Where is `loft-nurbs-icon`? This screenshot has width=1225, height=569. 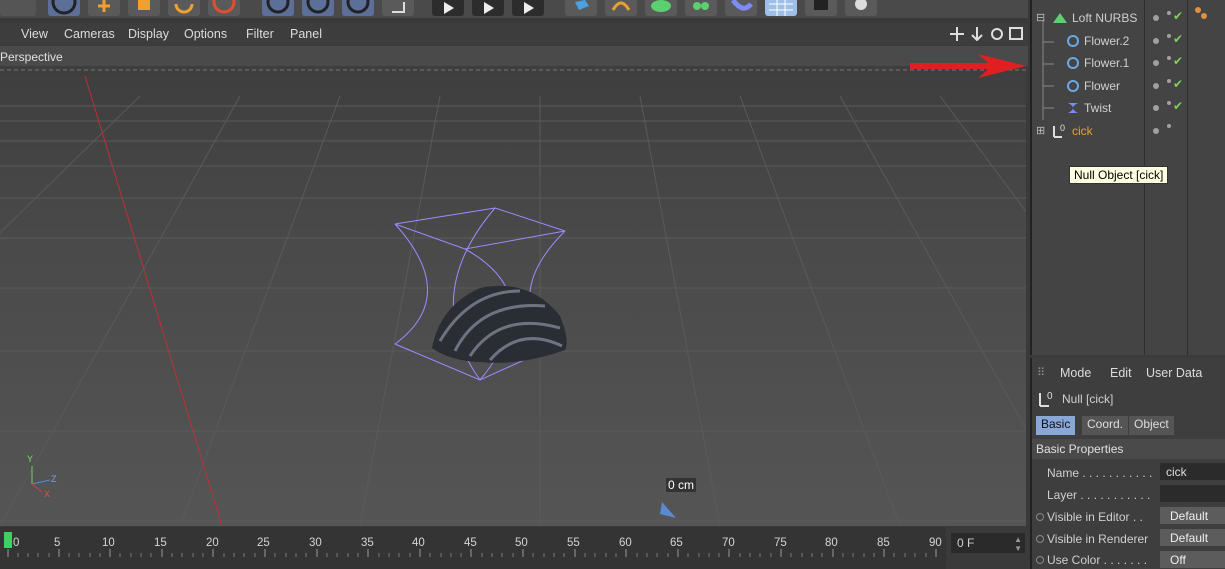 loft-nurbs-icon is located at coordinates (1060, 18).